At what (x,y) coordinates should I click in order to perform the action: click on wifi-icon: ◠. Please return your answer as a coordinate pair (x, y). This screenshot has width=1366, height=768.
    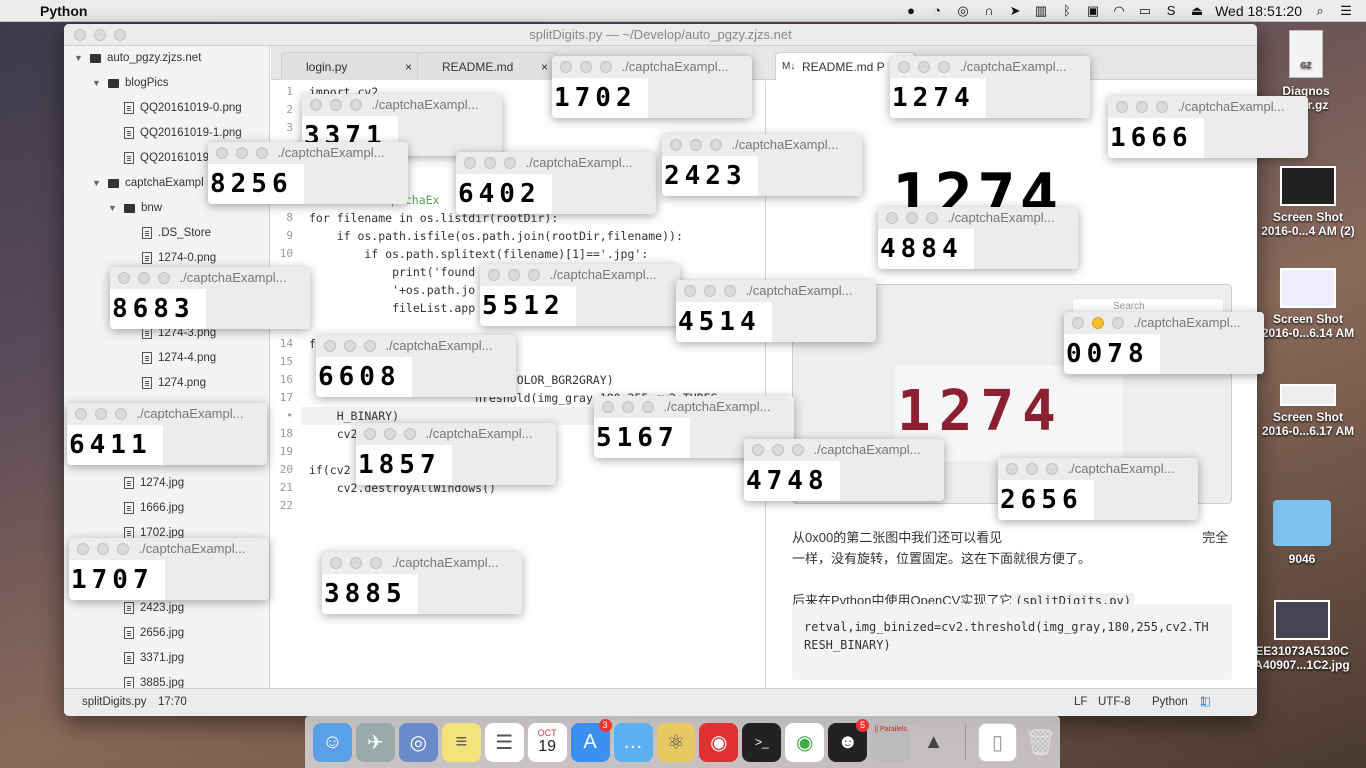
    Looking at the image, I should click on (1119, 10).